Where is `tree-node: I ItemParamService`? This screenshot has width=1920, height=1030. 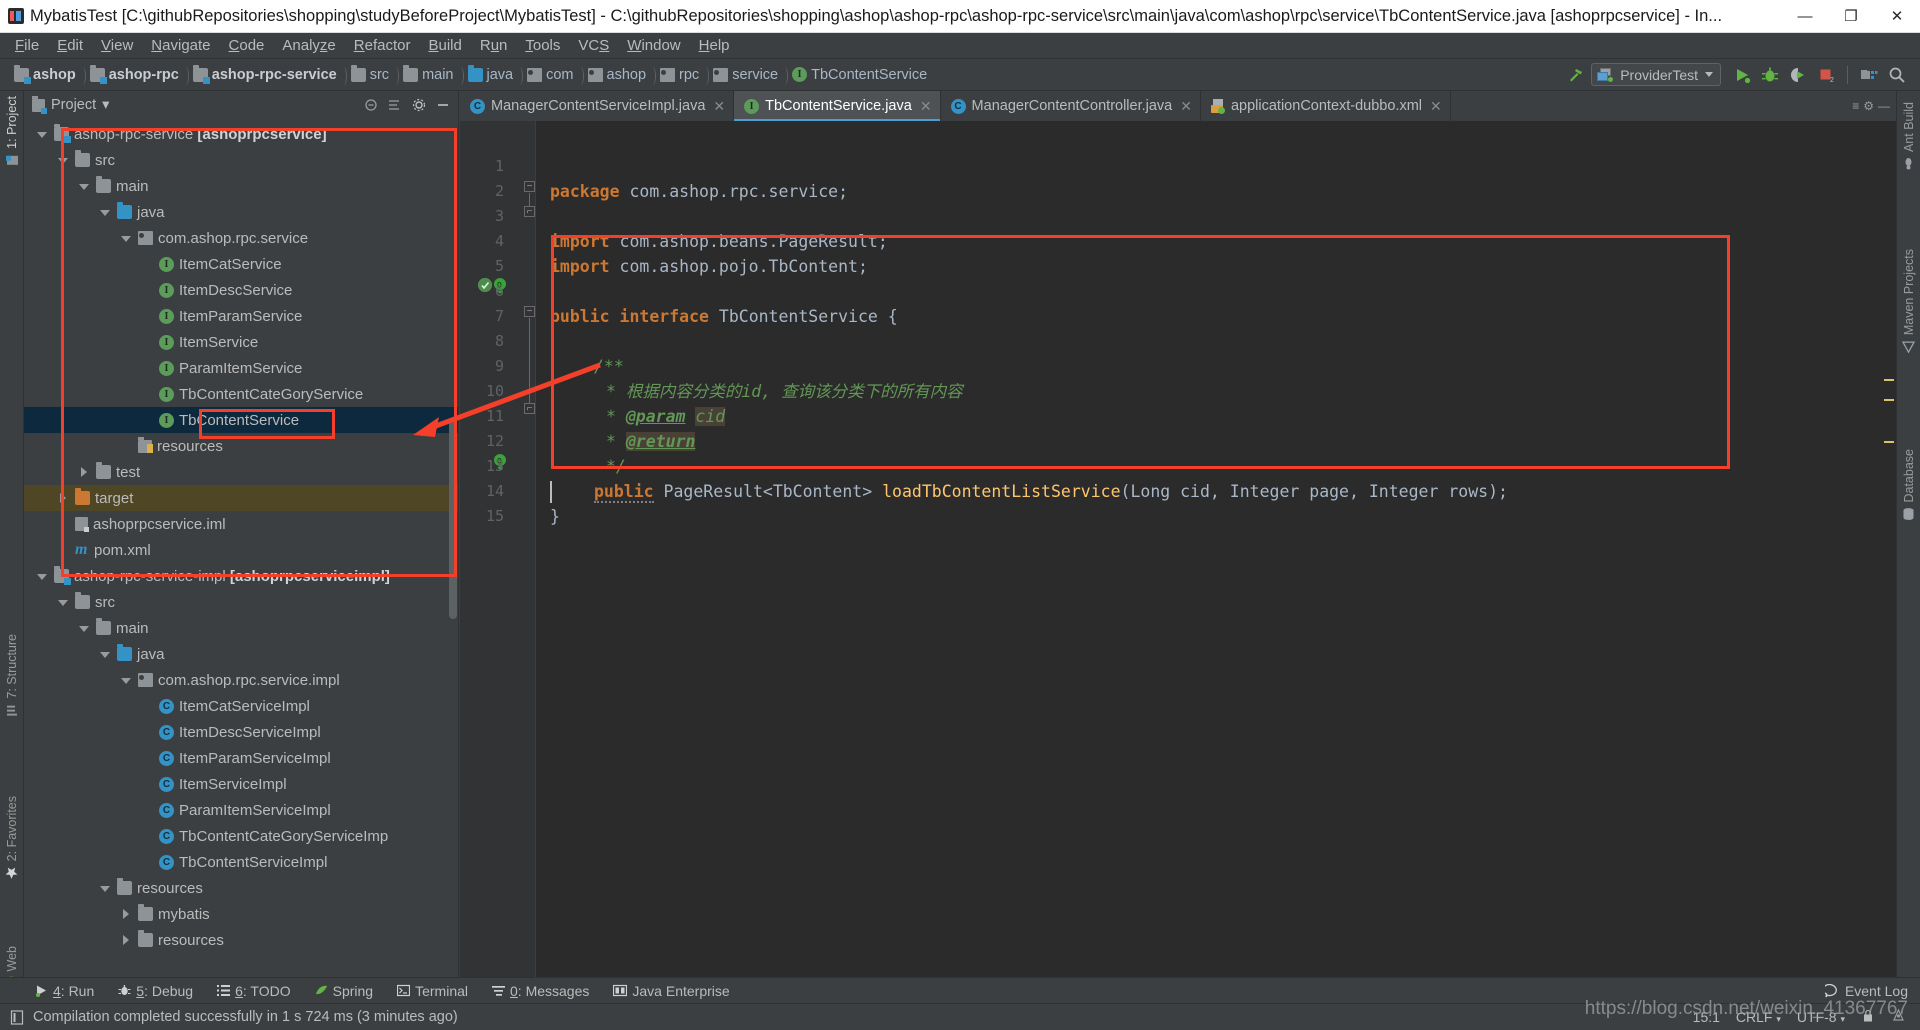 tree-node: I ItemParamService is located at coordinates (241, 316).